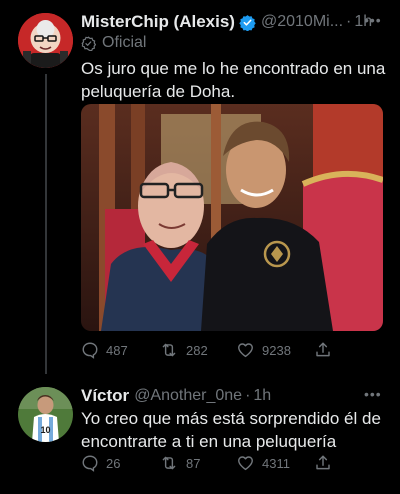 This screenshot has width=400, height=494. What do you see at coordinates (158, 91) in the screenshot?
I see `tweet-text-line2: peluquería de Doha.` at bounding box center [158, 91].